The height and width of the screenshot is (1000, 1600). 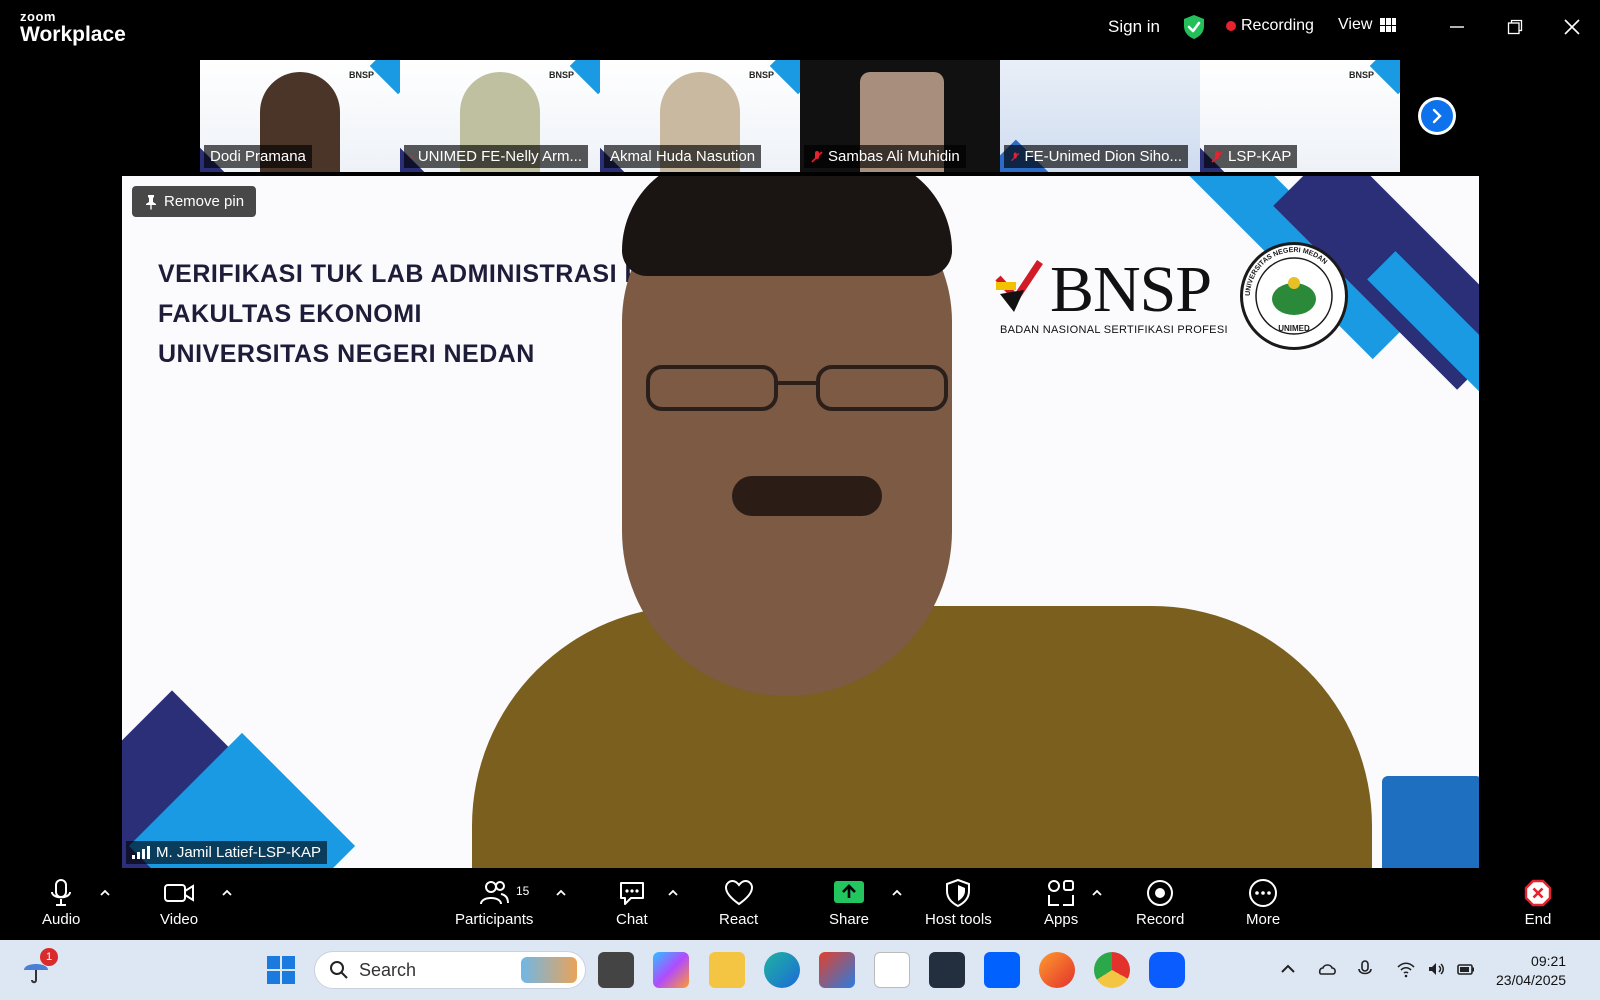 What do you see at coordinates (179, 893) in the screenshot?
I see `video-camera-icon` at bounding box center [179, 893].